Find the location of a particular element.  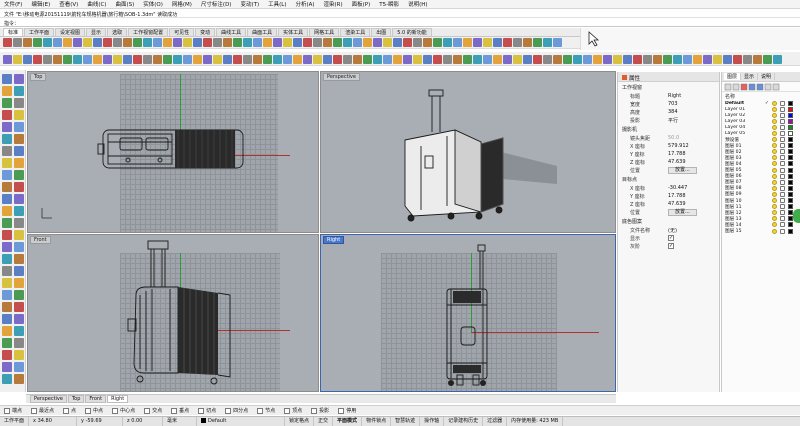

toolbar-tab-5: 工作视窗配置 is located at coordinates (148, 32).